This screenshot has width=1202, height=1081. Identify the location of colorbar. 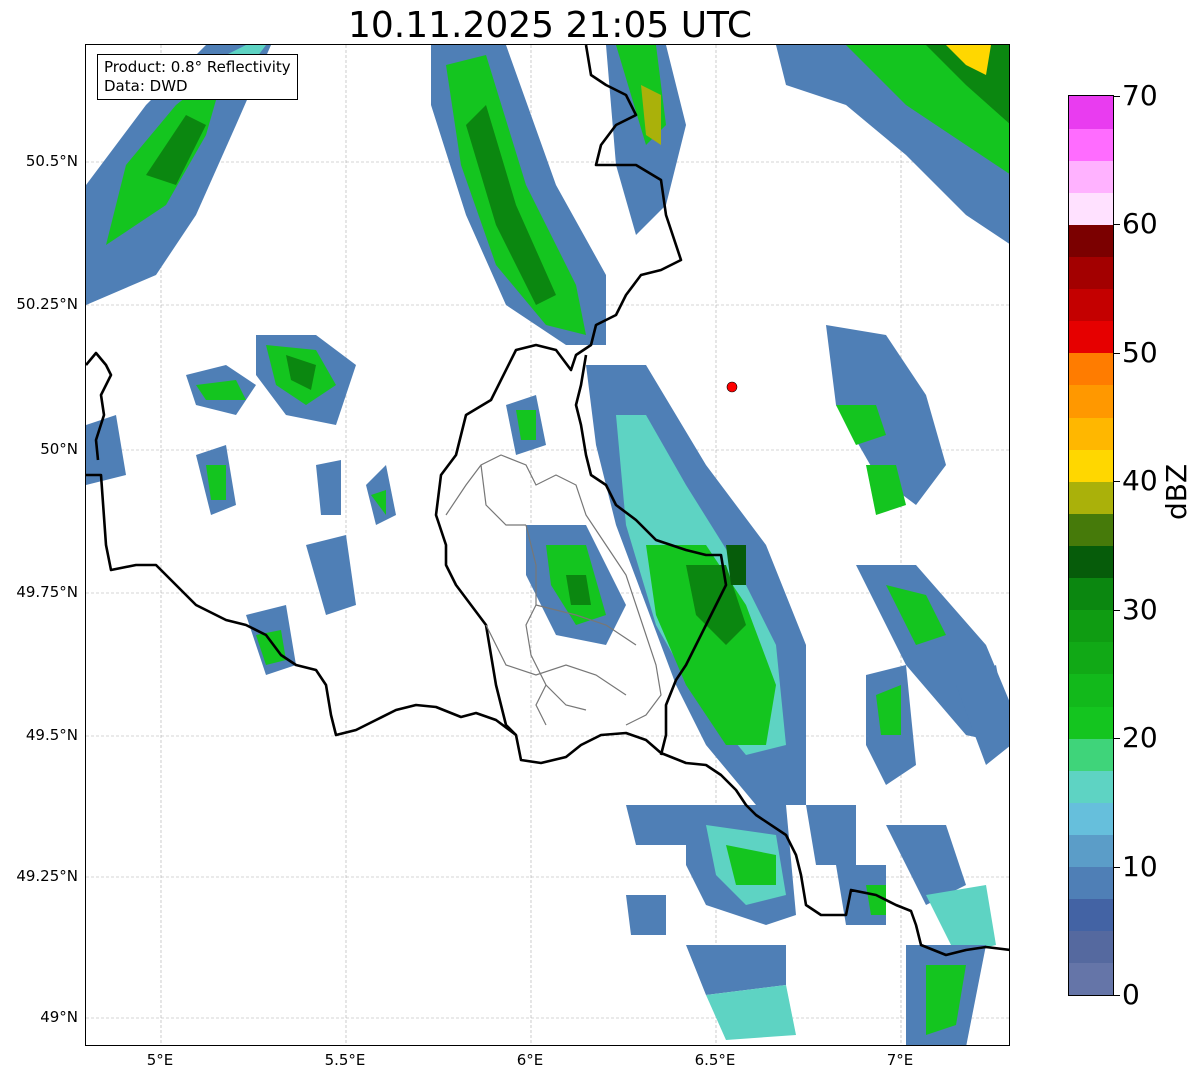
(1091, 545).